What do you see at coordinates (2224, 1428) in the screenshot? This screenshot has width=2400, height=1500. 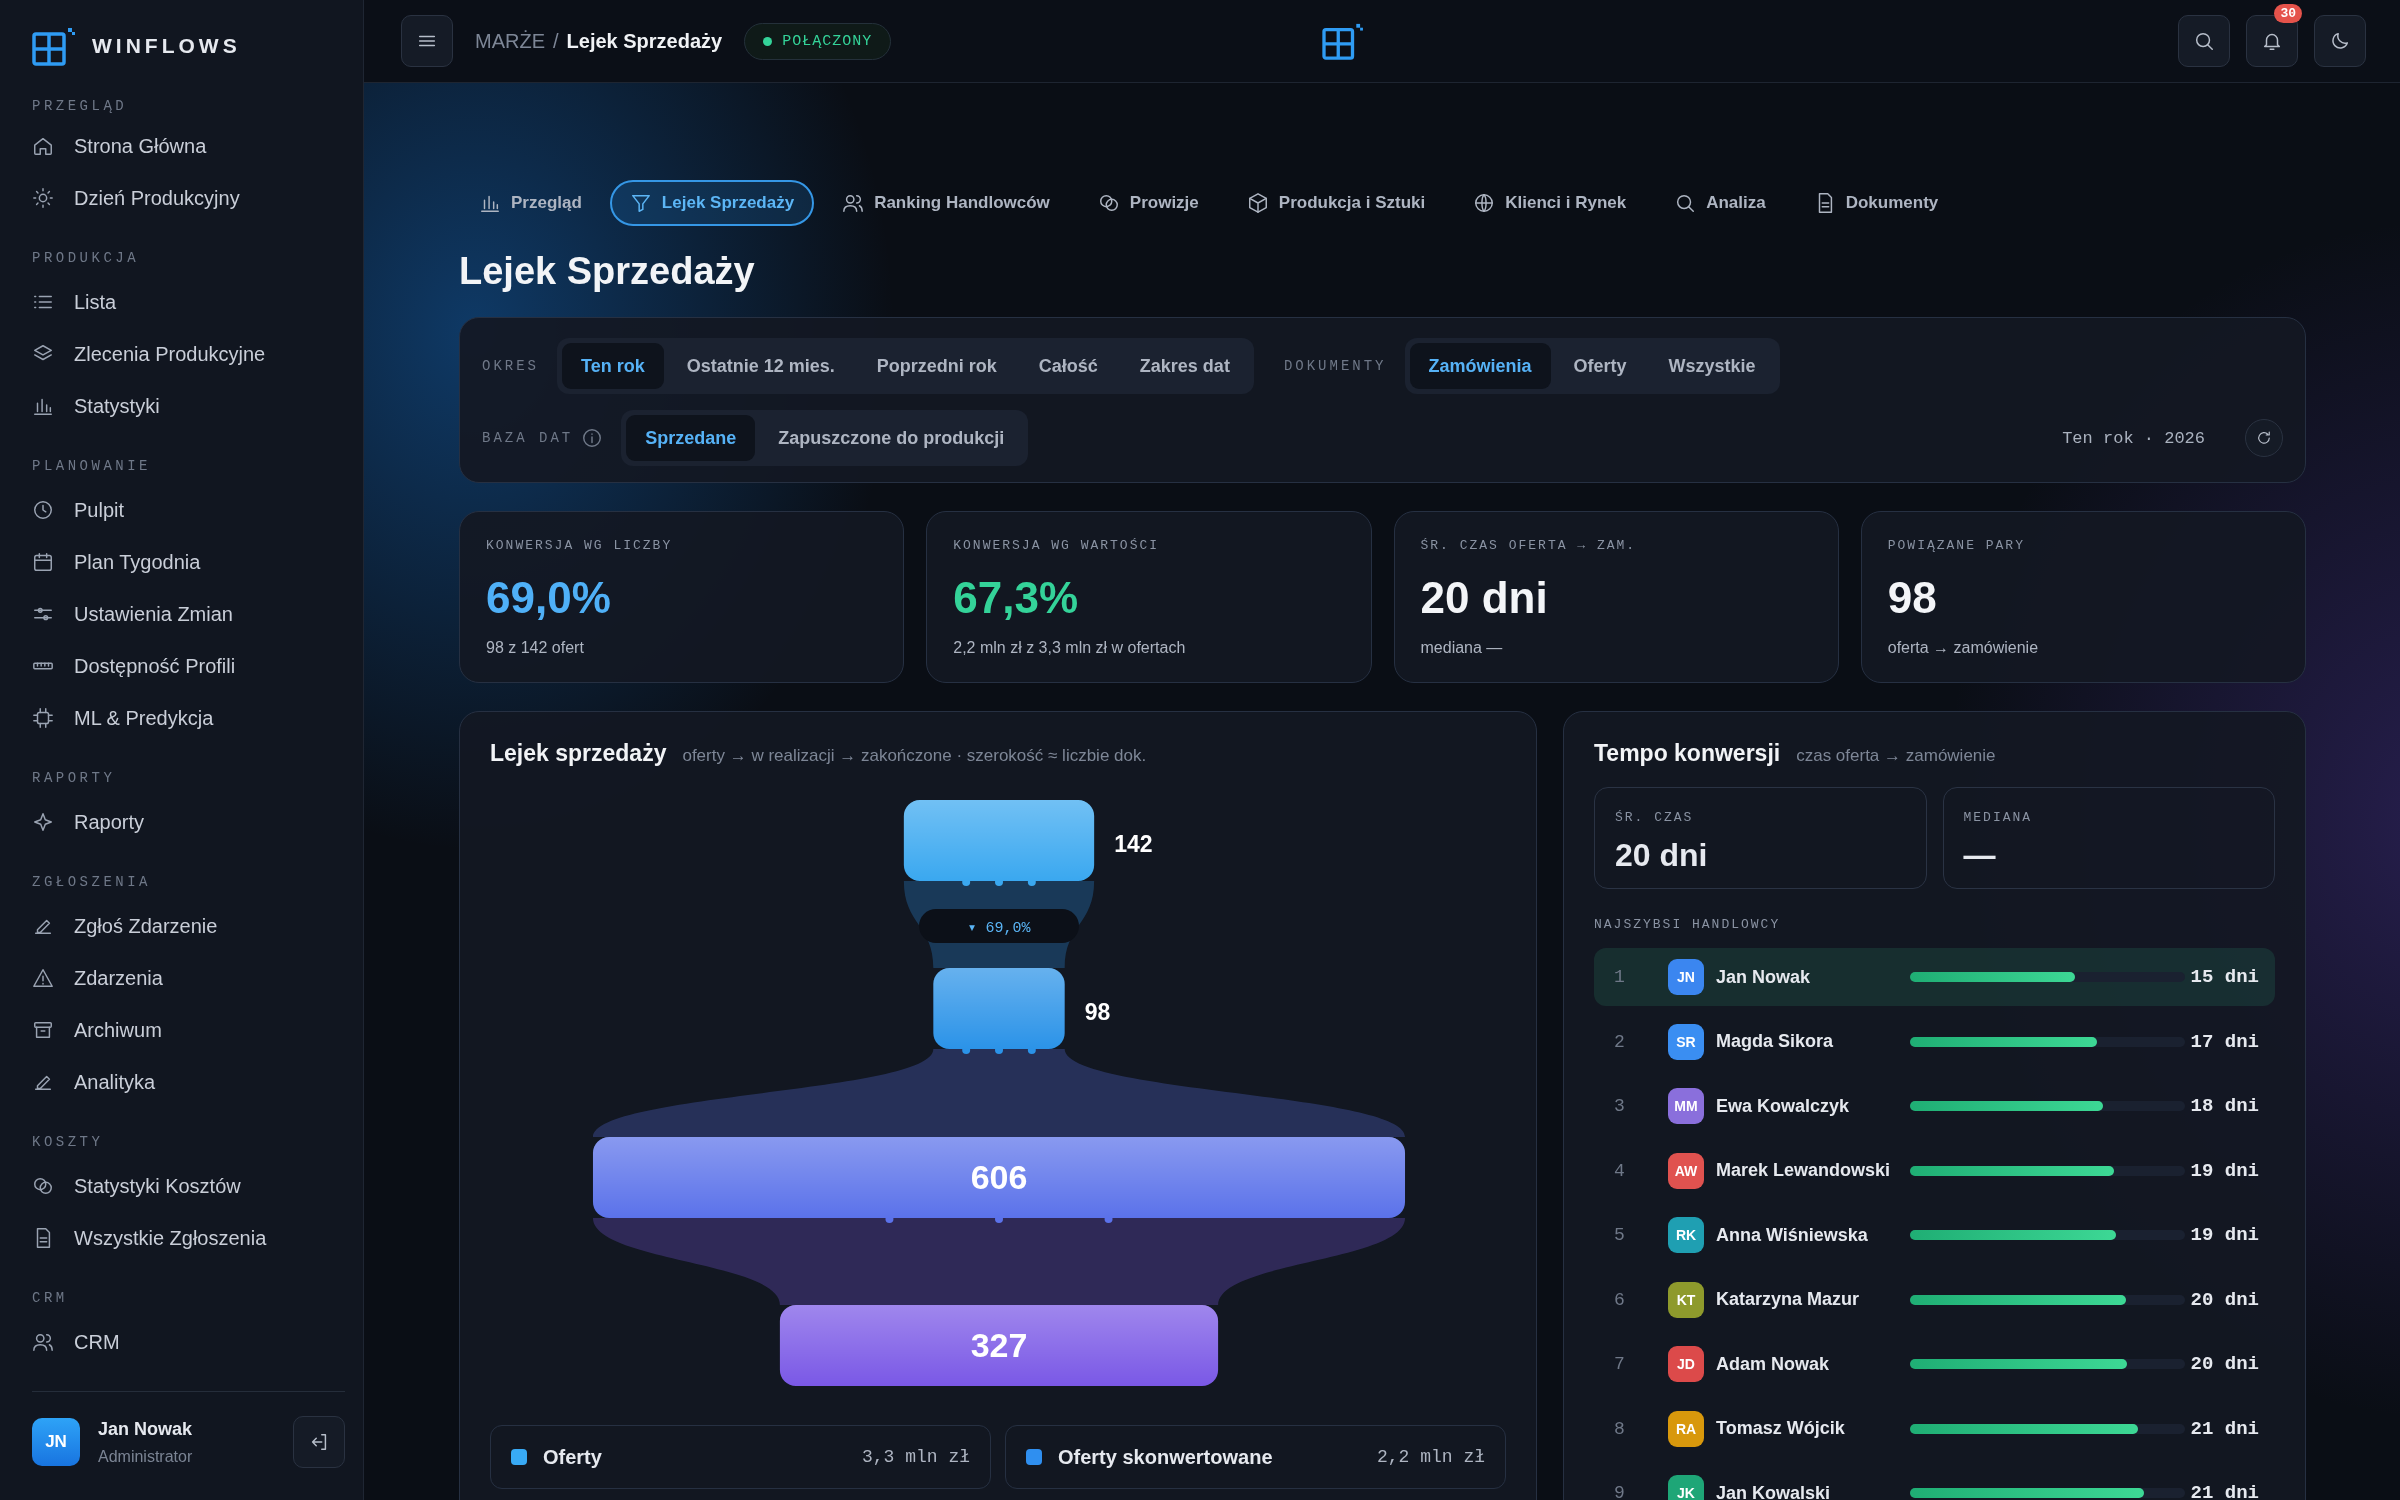 I see `rep-days: 21 dni` at bounding box center [2224, 1428].